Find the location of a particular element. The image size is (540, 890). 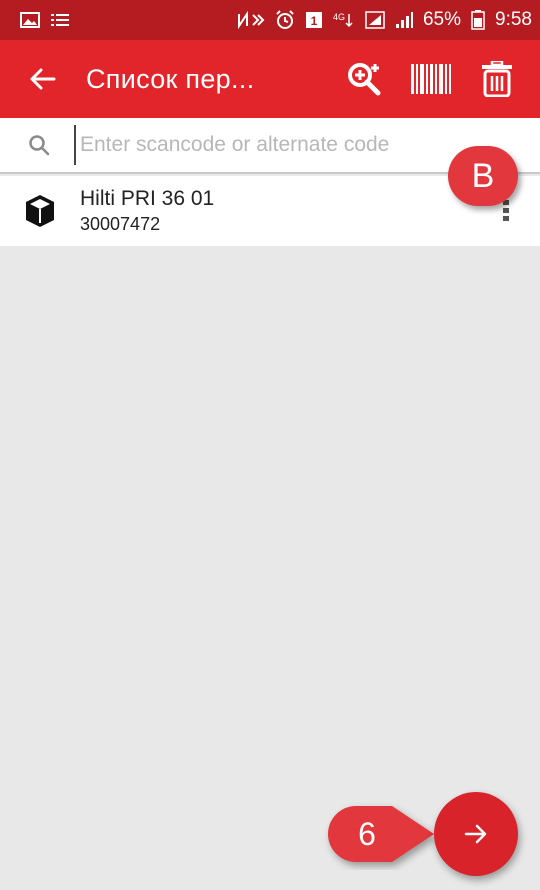

gallery-icon is located at coordinates (30, 20).